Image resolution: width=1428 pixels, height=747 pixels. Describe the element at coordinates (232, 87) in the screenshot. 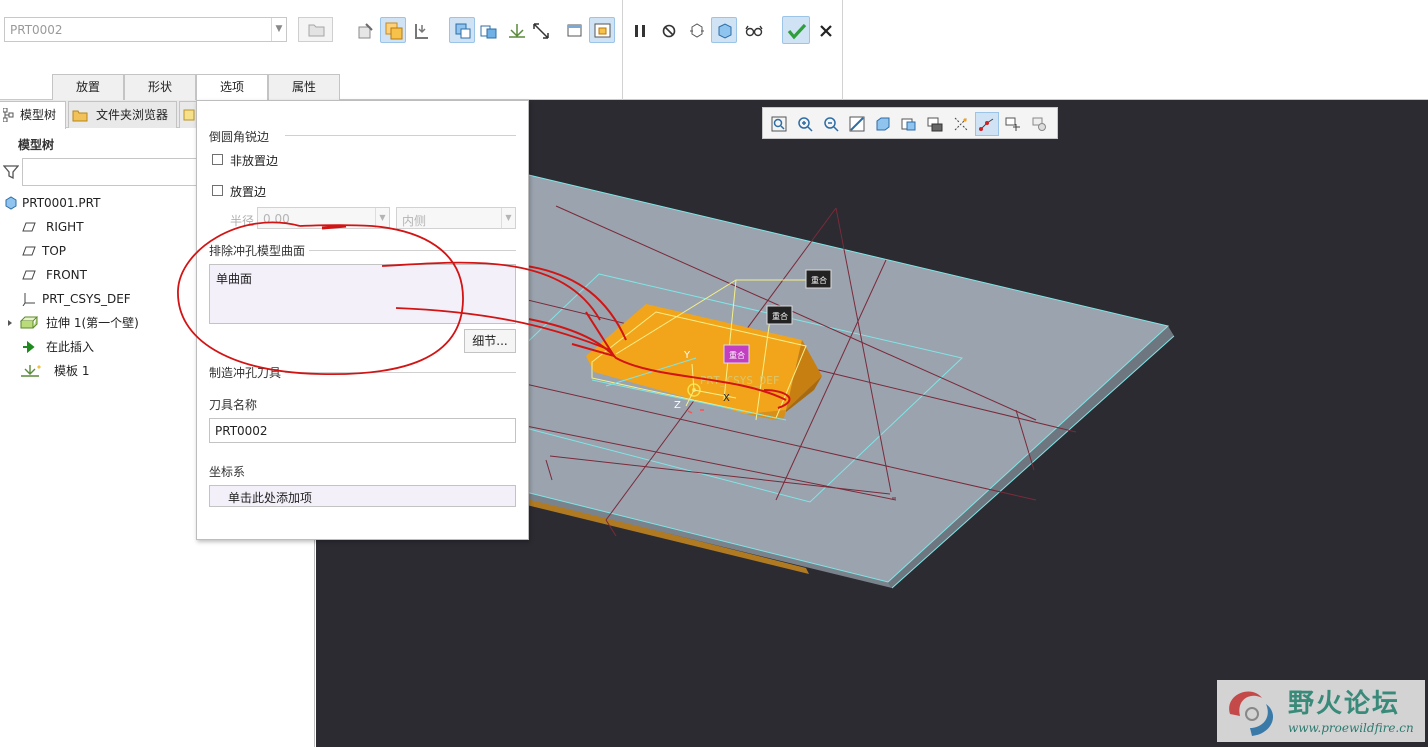

I see `tab-options: 选项` at that location.